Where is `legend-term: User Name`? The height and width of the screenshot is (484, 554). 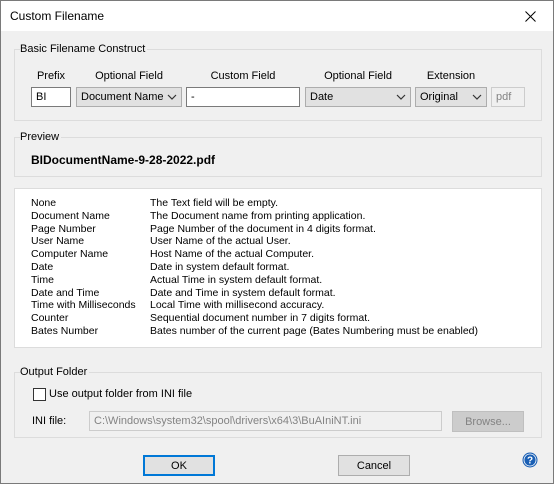 legend-term: User Name is located at coordinates (58, 241).